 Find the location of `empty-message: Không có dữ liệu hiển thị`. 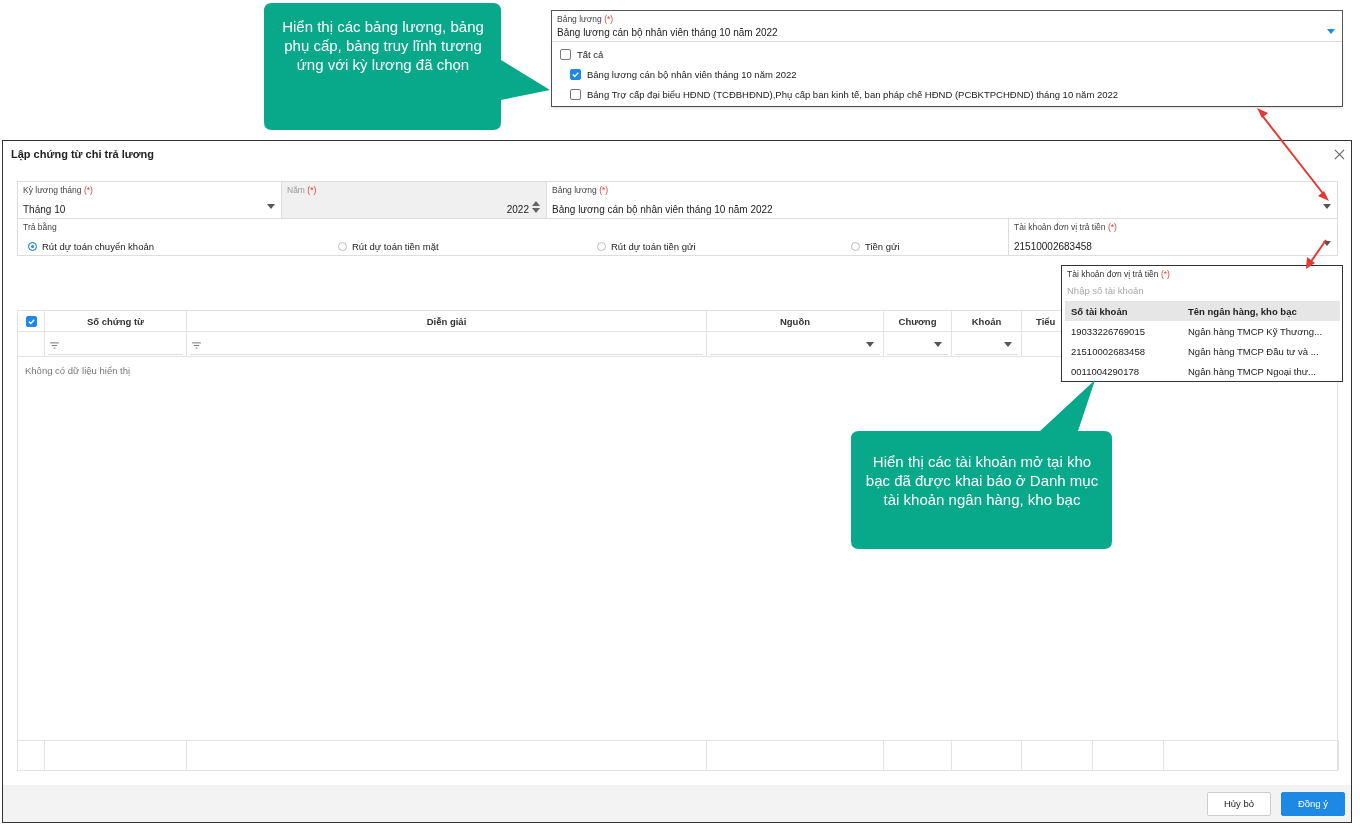

empty-message: Không có dữ liệu hiển thị is located at coordinates (78, 370).